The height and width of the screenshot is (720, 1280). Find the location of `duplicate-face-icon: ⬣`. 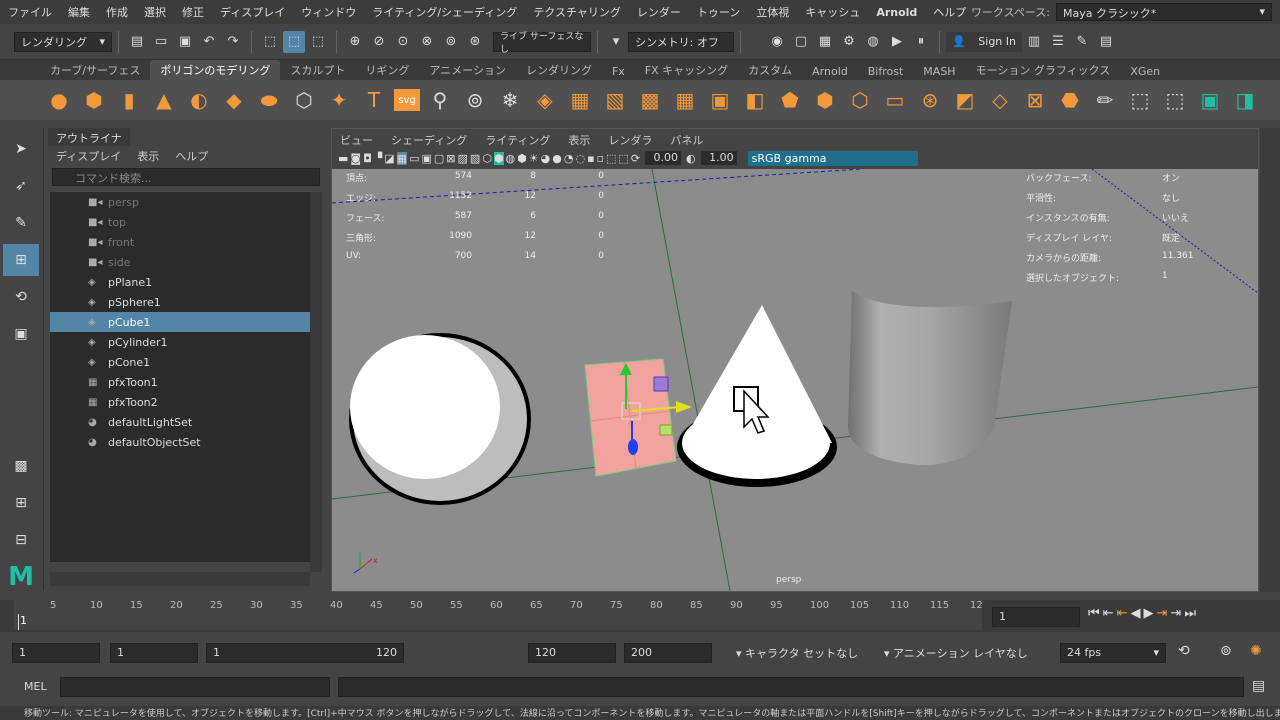

duplicate-face-icon: ⬣ is located at coordinates (1070, 100).